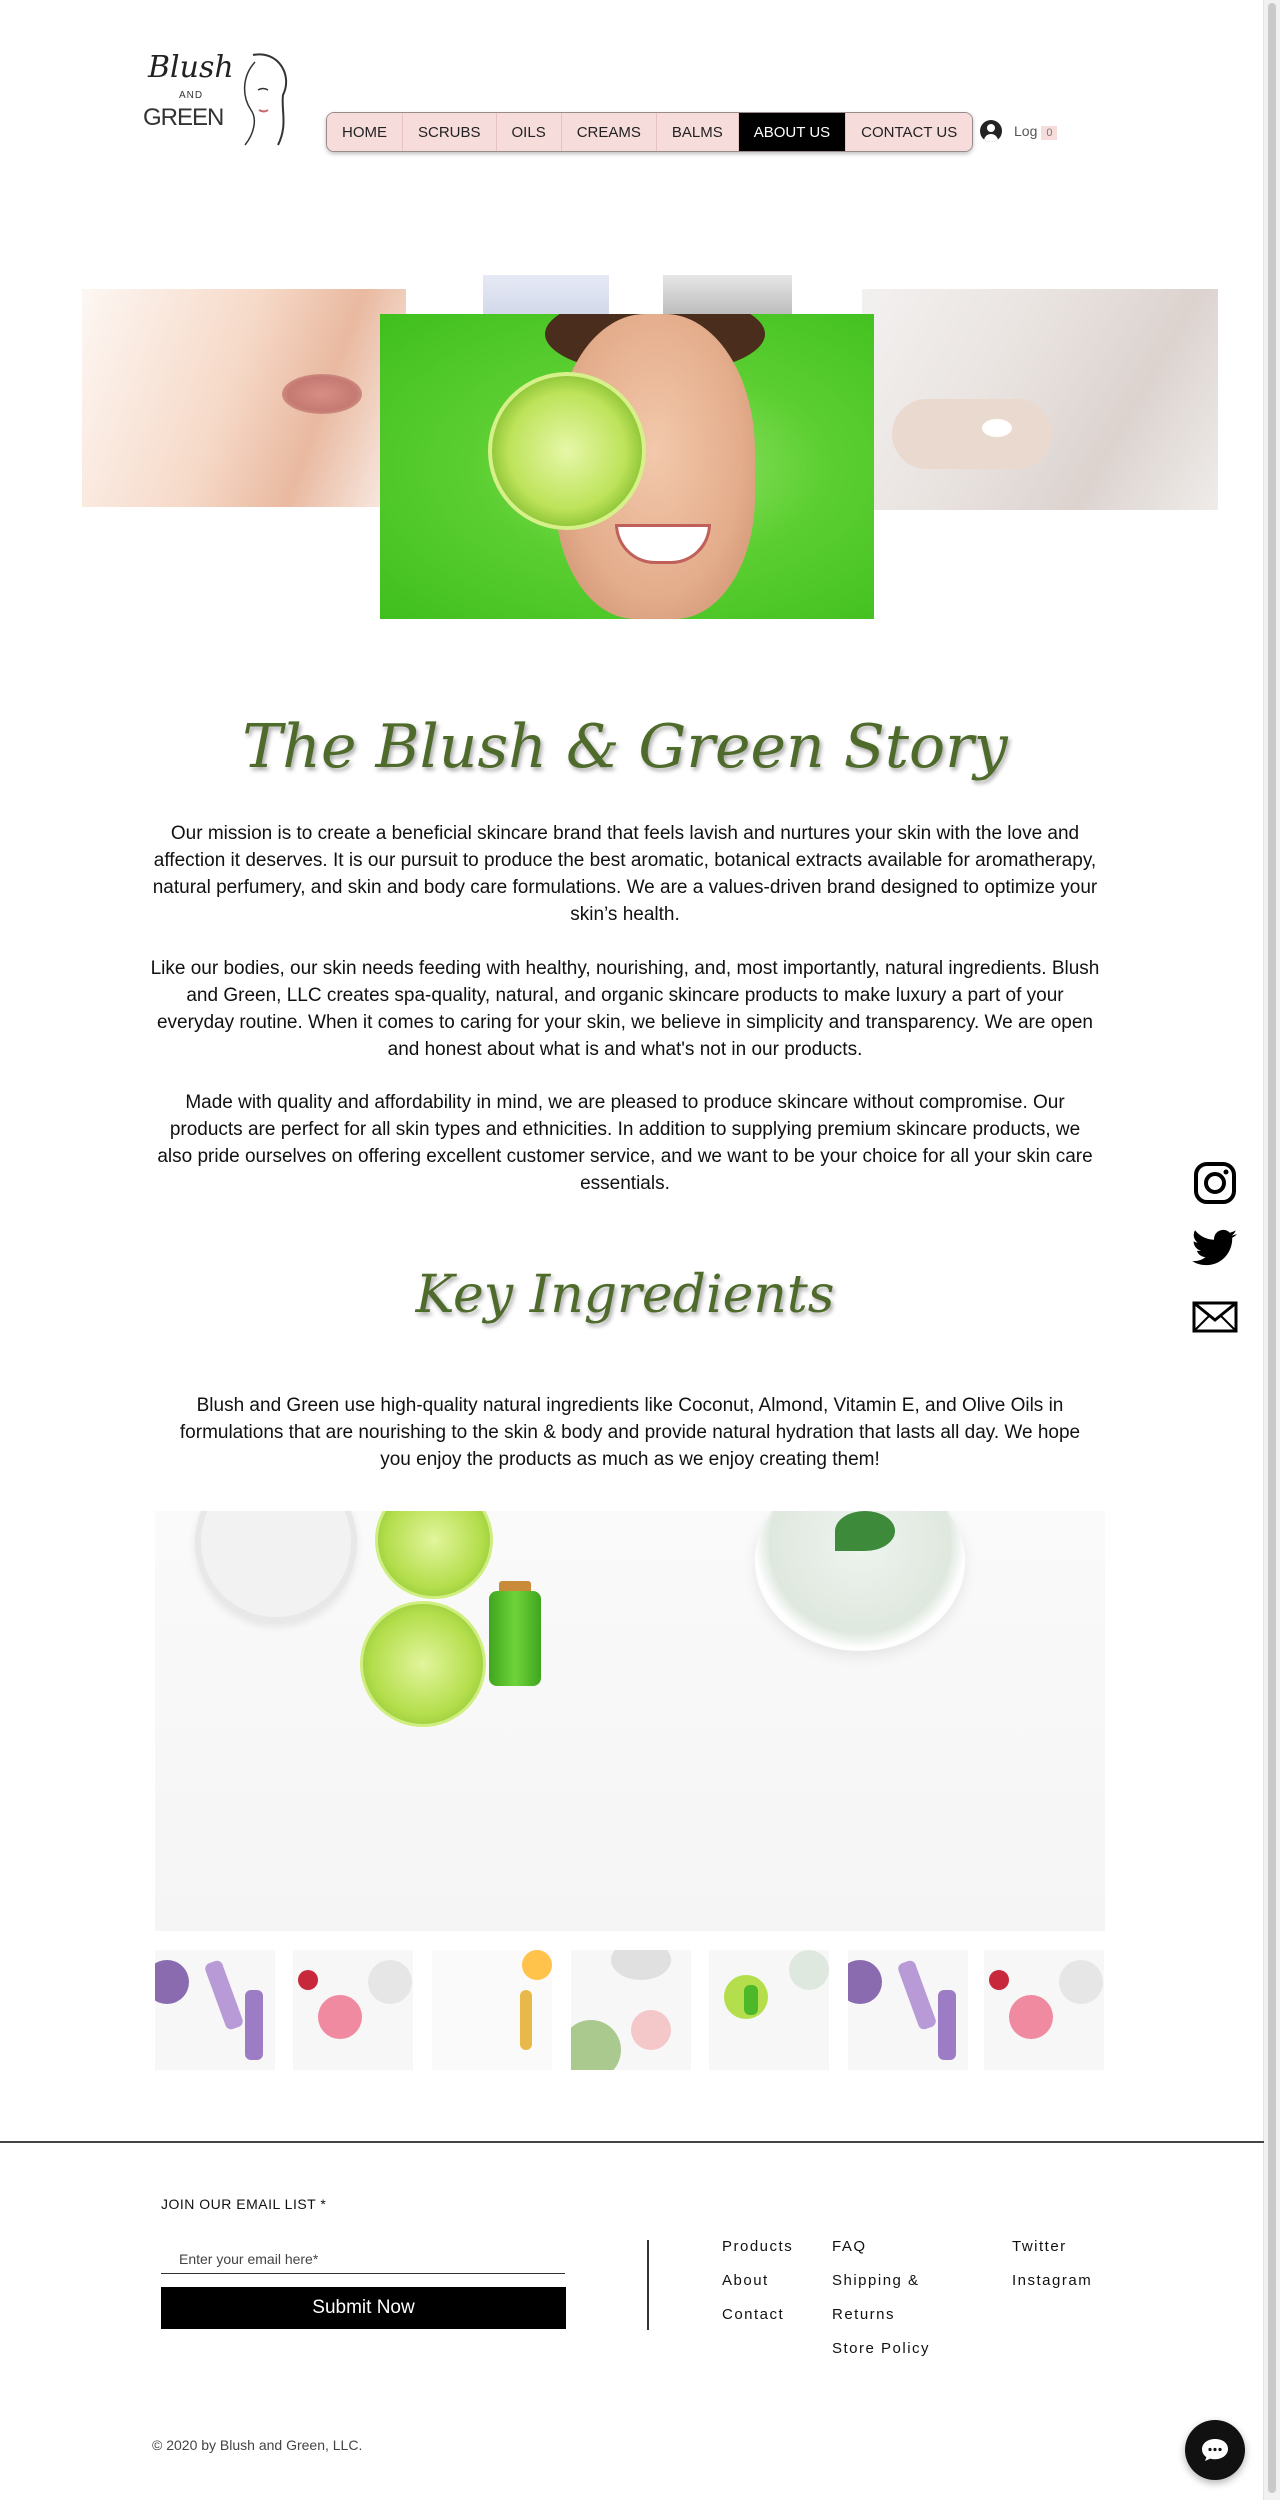 Image resolution: width=1280 pixels, height=2500 pixels. What do you see at coordinates (627, 466) in the screenshot?
I see `hero-photo-lime` at bounding box center [627, 466].